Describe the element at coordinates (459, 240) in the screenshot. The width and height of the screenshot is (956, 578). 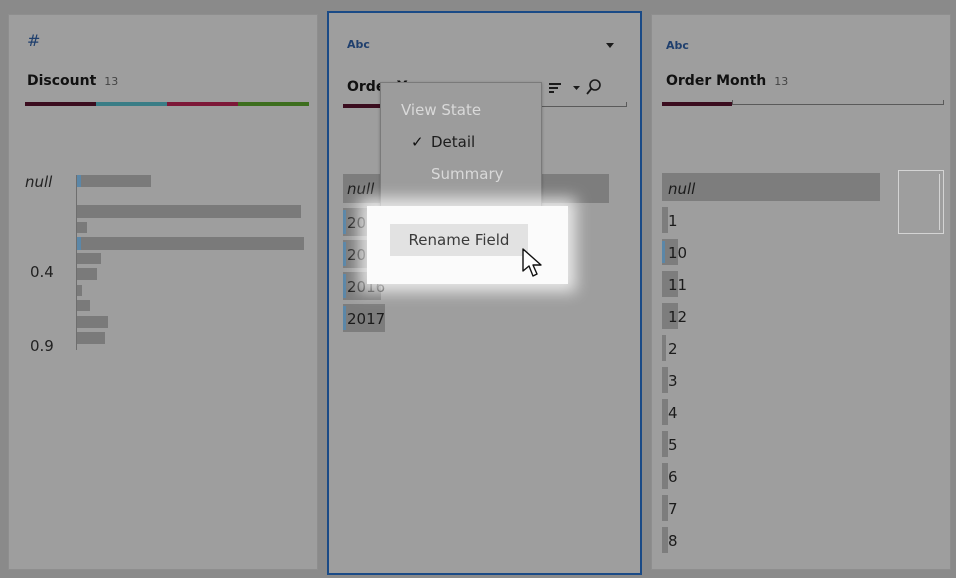
I see `rename-field-menu-item: Rename Field` at that location.